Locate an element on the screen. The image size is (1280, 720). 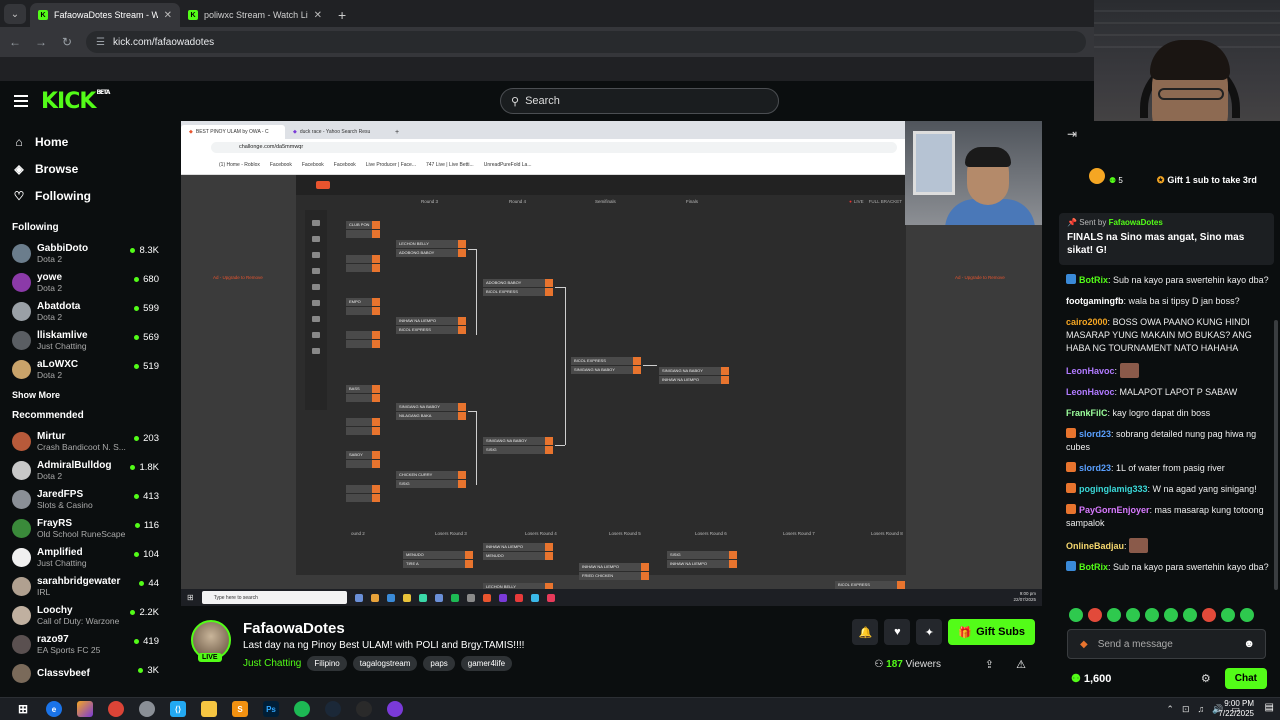
emoji-icon: ☻ is located at coordinates (1249, 644).